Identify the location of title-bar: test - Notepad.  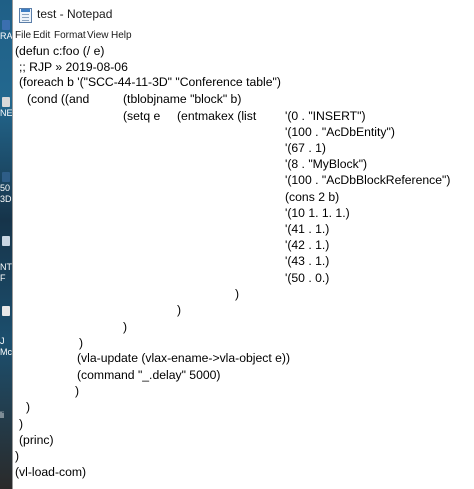
(243, 15).